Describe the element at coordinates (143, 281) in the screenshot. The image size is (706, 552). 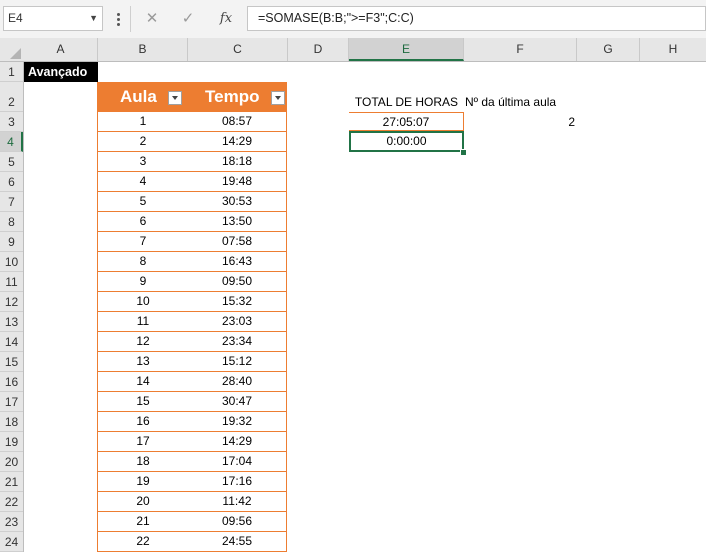
I see `cell-aula: 9` at that location.